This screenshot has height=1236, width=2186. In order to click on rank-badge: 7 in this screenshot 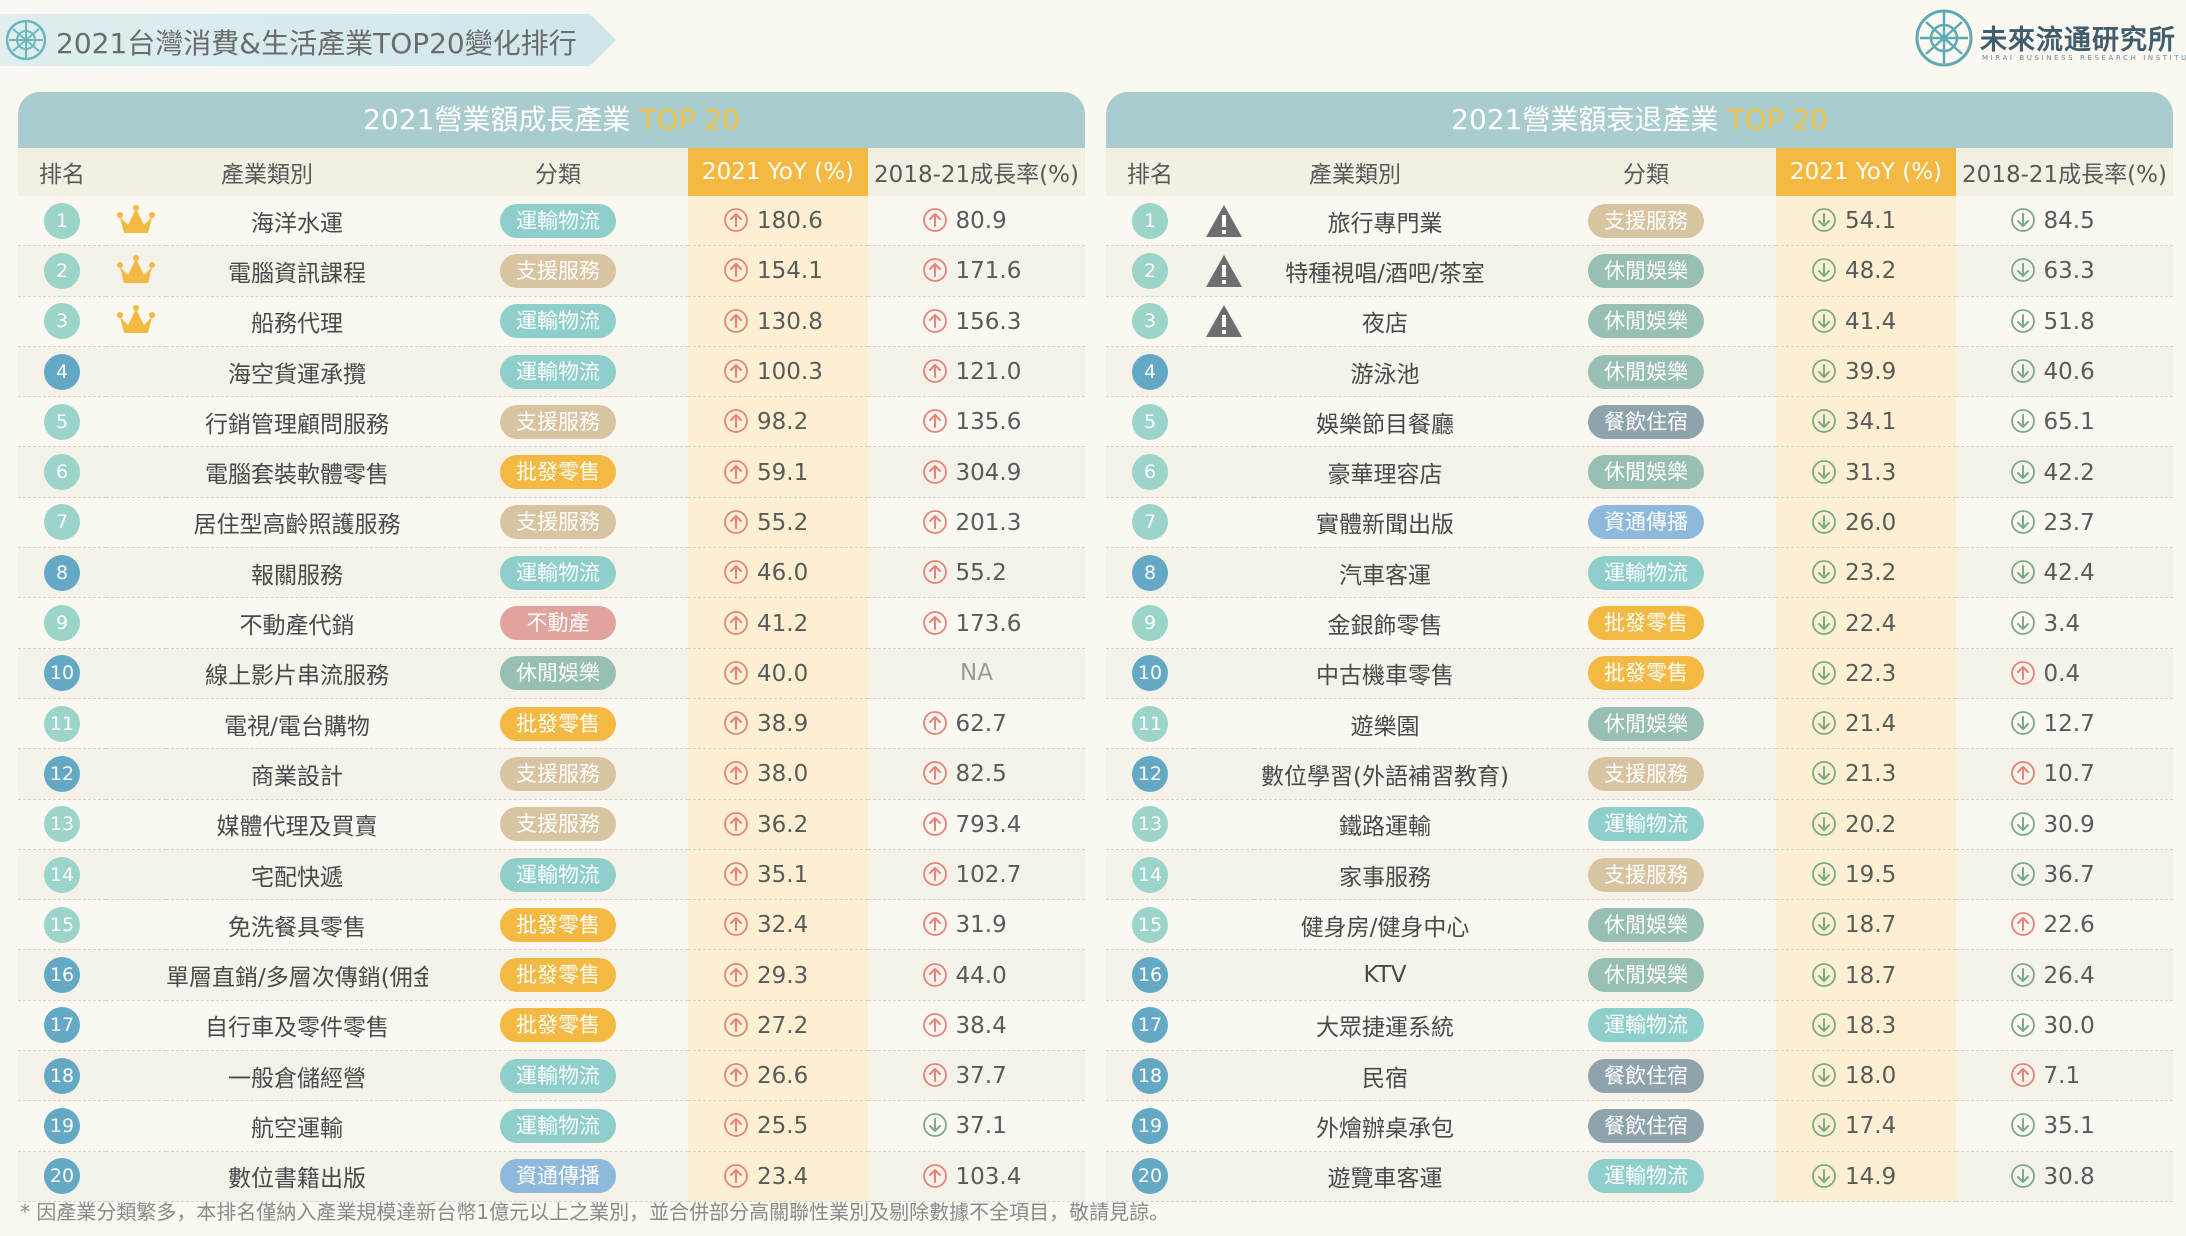, I will do `click(62, 522)`.